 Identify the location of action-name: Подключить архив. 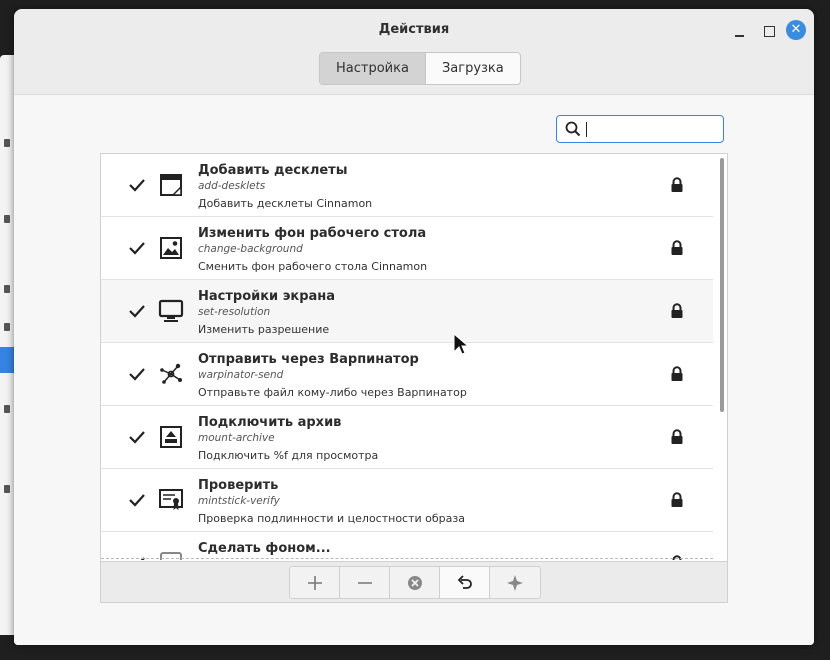
(270, 422).